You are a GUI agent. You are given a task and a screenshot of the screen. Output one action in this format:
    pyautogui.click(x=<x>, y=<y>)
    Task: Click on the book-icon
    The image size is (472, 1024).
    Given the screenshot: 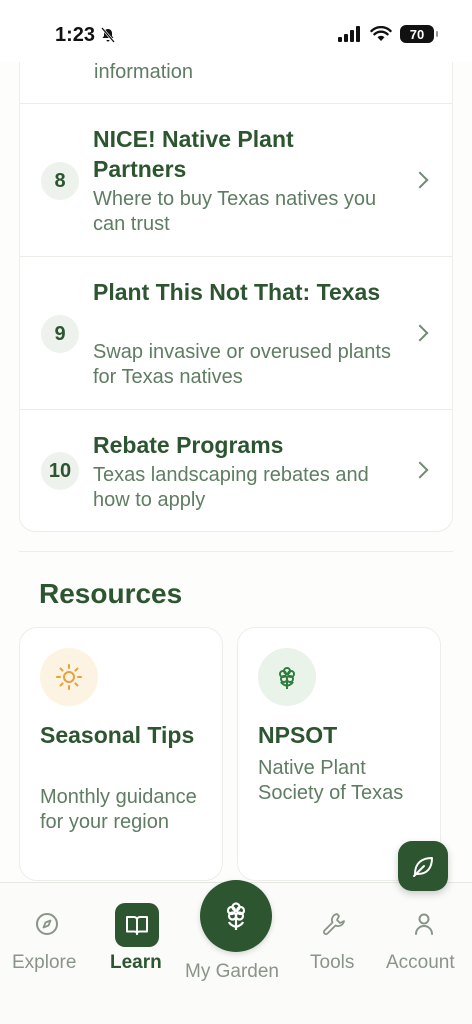 What is the action you would take?
    pyautogui.click(x=137, y=925)
    